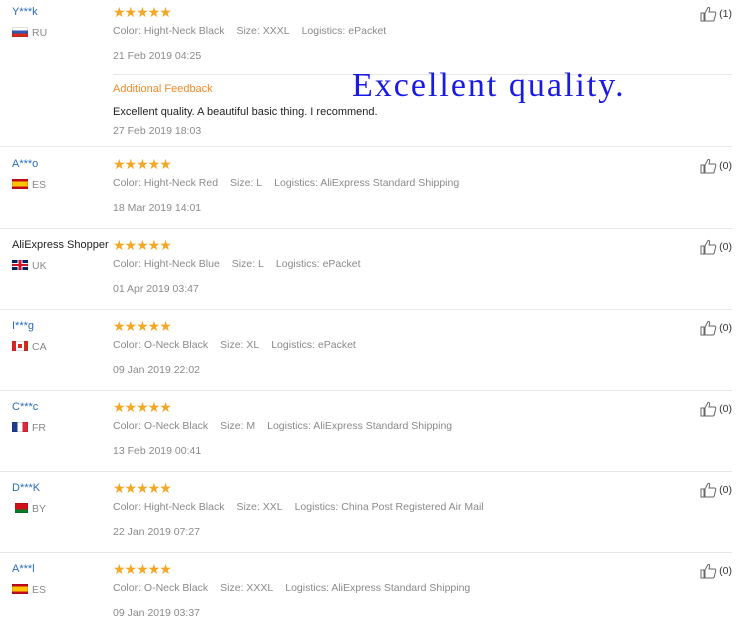 The image size is (750, 619). I want to click on reviewer-country: CA, so click(29, 347).